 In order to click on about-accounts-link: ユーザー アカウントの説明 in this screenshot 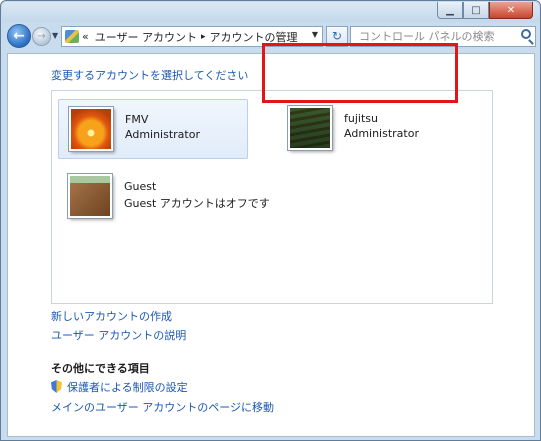, I will do `click(118, 335)`.